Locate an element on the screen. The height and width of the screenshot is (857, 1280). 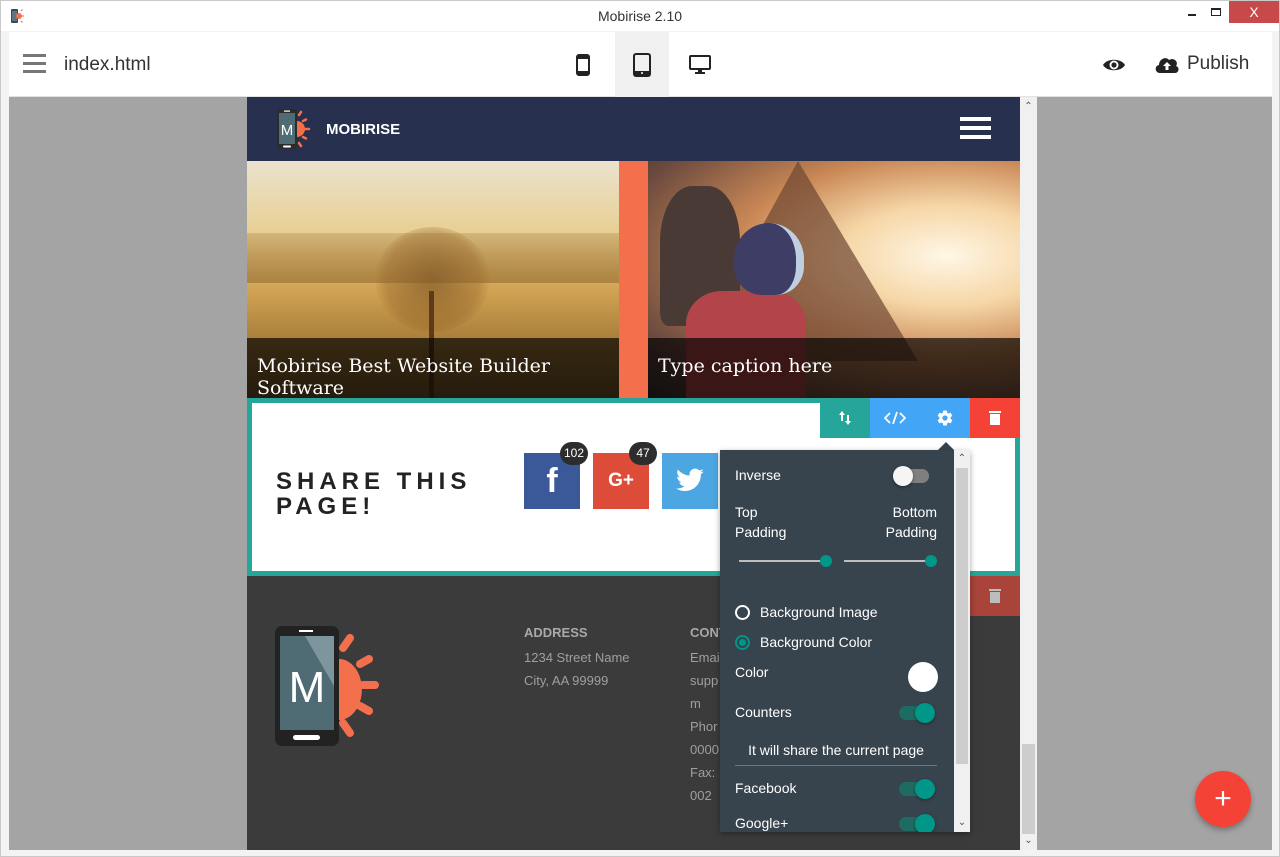
address-line: 1234 Street Name is located at coordinates (577, 657).